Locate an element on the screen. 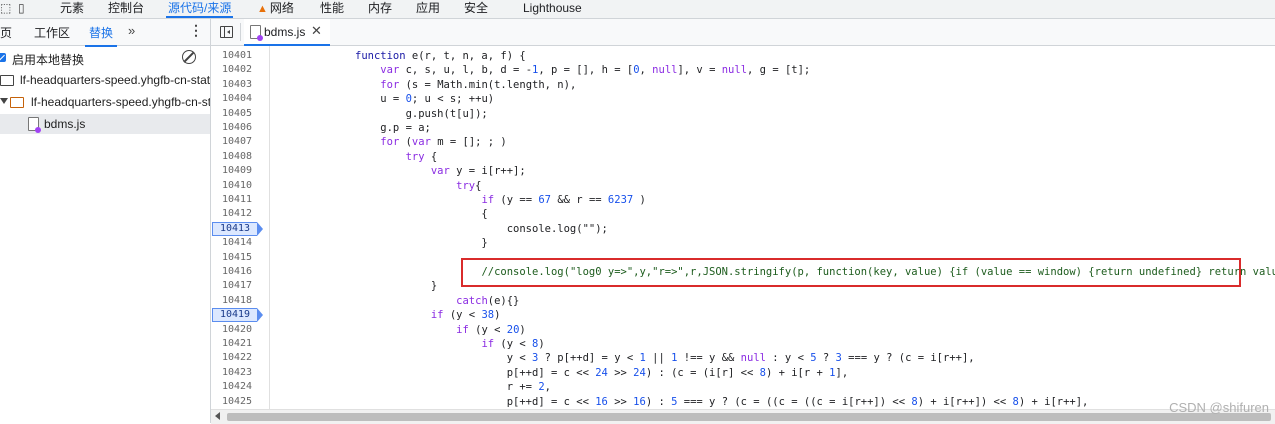 The height and width of the screenshot is (424, 1275). line-number: 10422 is located at coordinates (237, 358).